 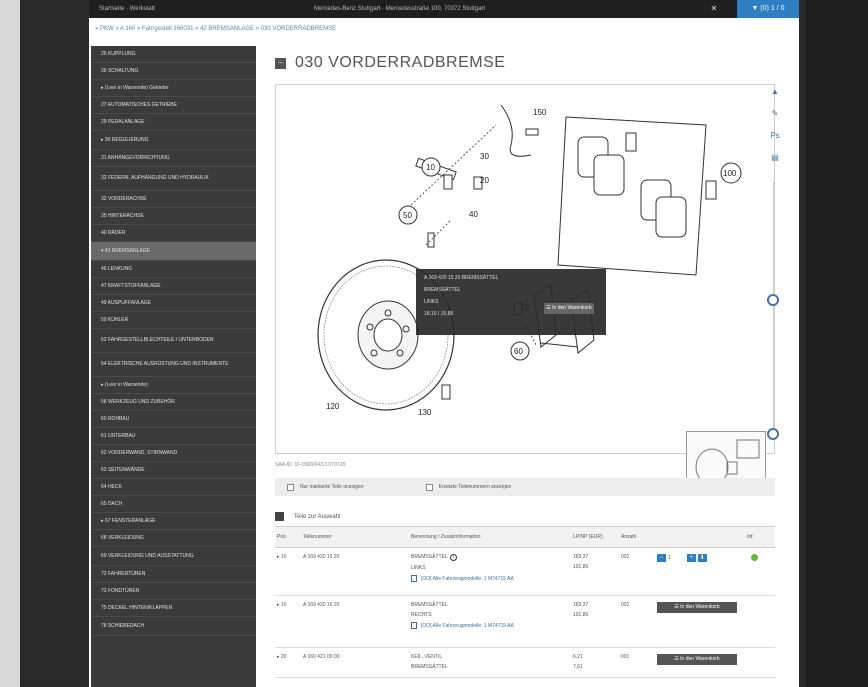 I want to click on sidebar-item: 46 LENKUNG, so click(x=173, y=269).